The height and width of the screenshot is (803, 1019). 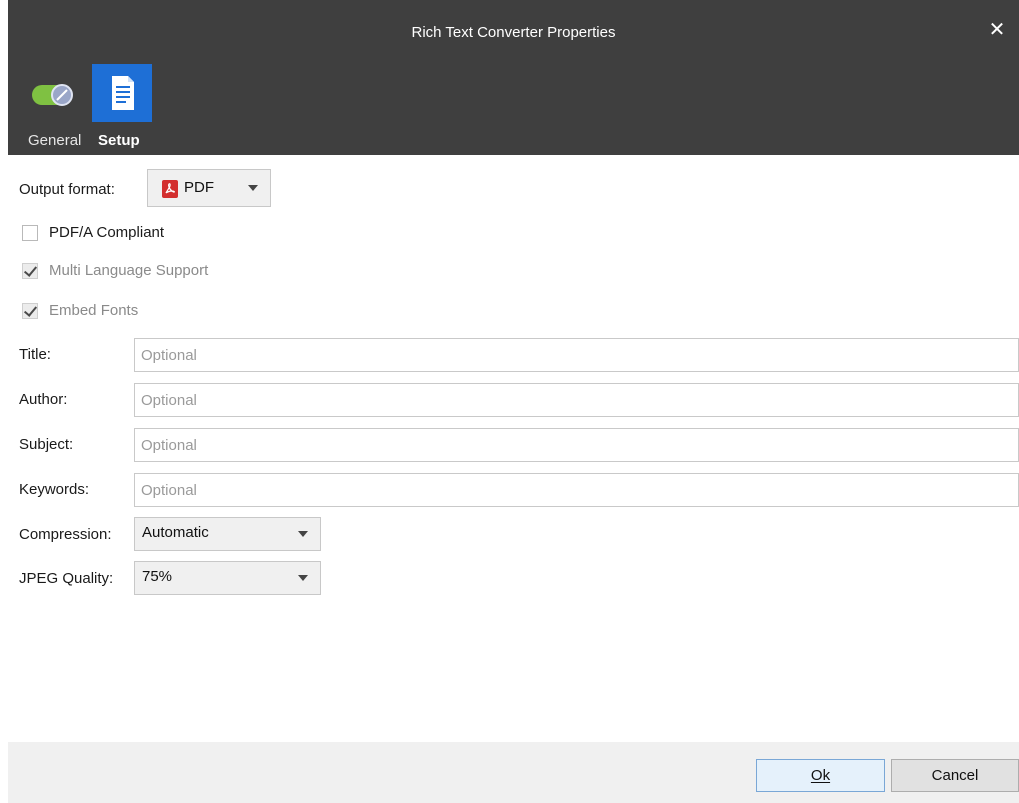 What do you see at coordinates (54, 489) in the screenshot?
I see `keywords-label: Keywords:` at bounding box center [54, 489].